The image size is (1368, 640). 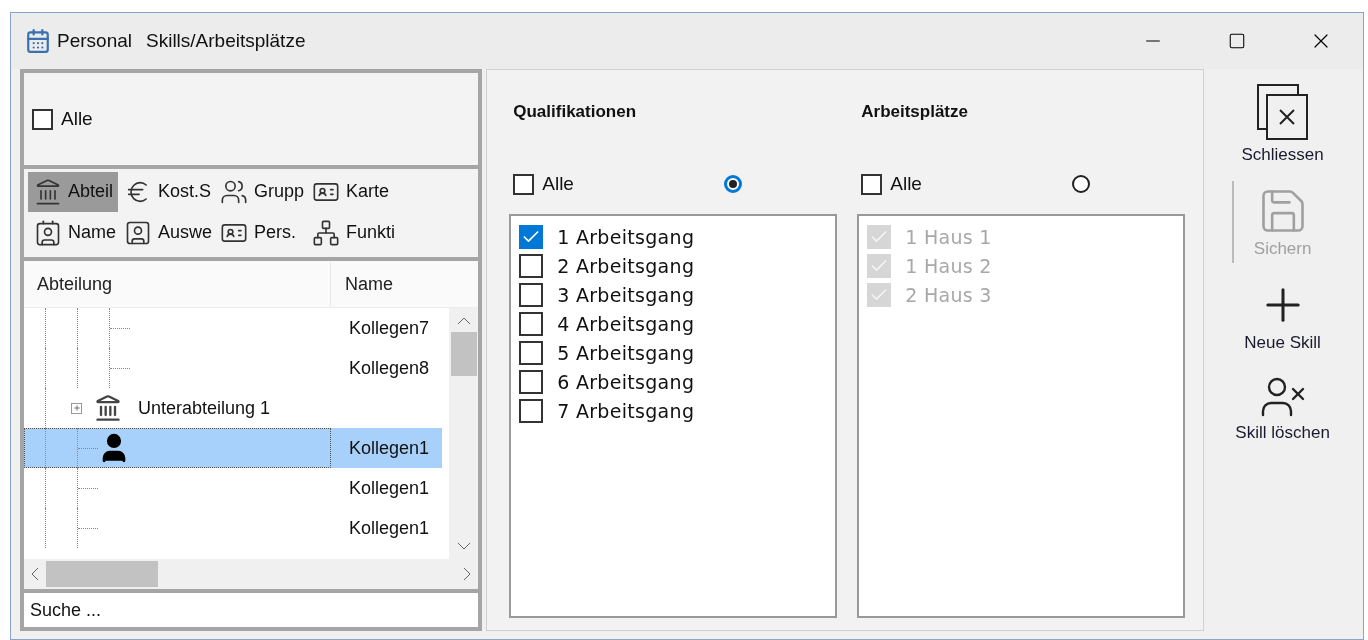 What do you see at coordinates (467, 574) in the screenshot?
I see `scroll-right-icon` at bounding box center [467, 574].